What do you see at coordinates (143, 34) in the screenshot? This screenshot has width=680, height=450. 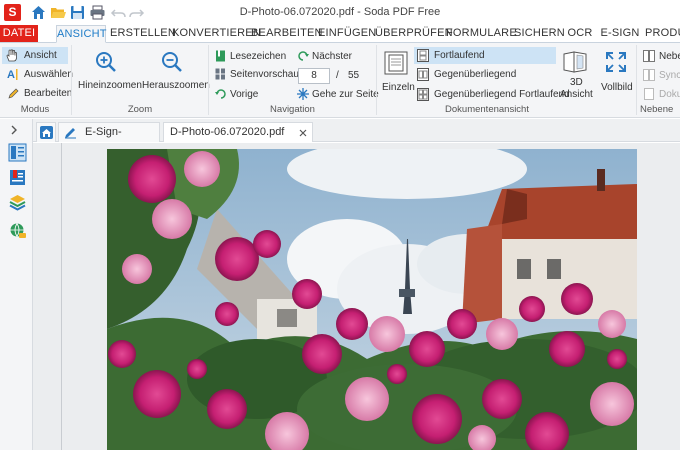 I see `tab-erstellen: ERSTELLEN` at bounding box center [143, 34].